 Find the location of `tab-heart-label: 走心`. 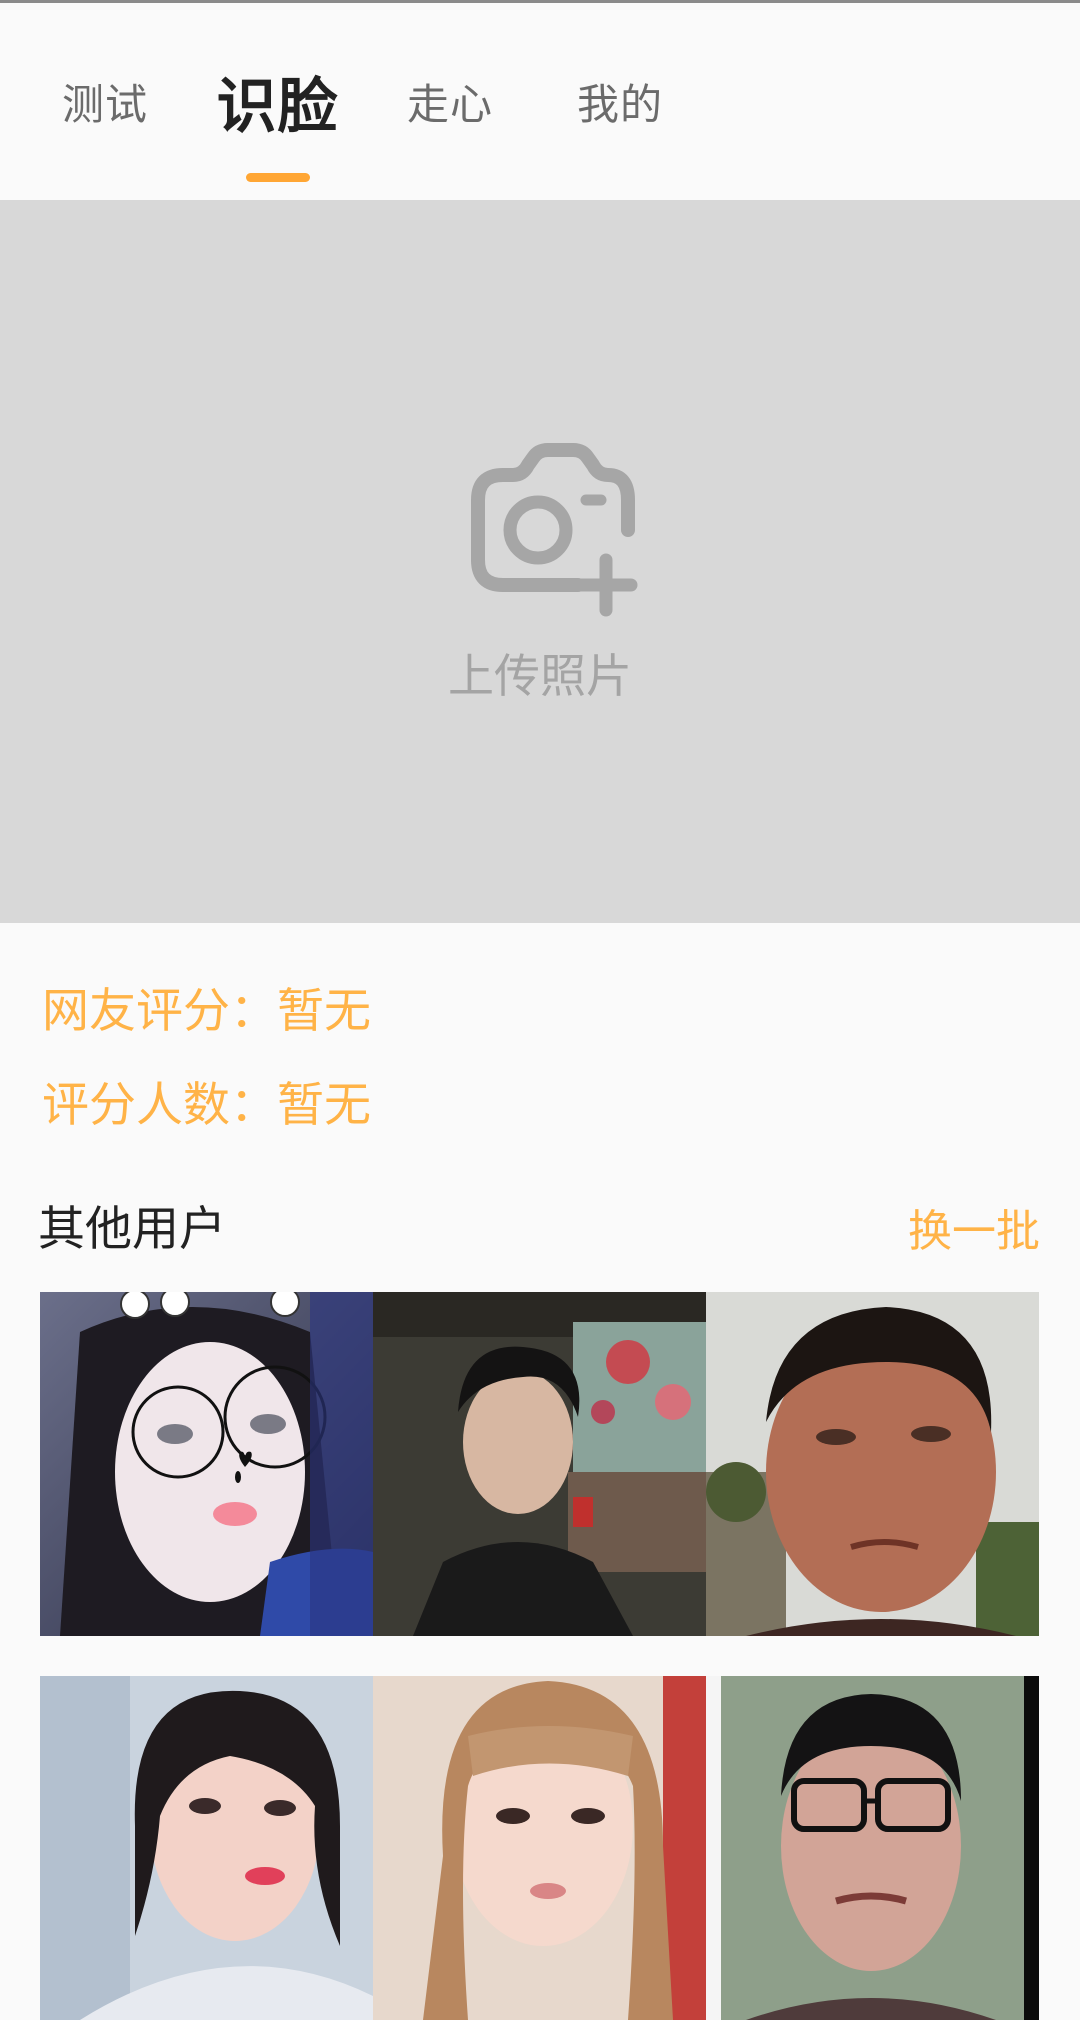

tab-heart-label: 走心 is located at coordinates (449, 104).